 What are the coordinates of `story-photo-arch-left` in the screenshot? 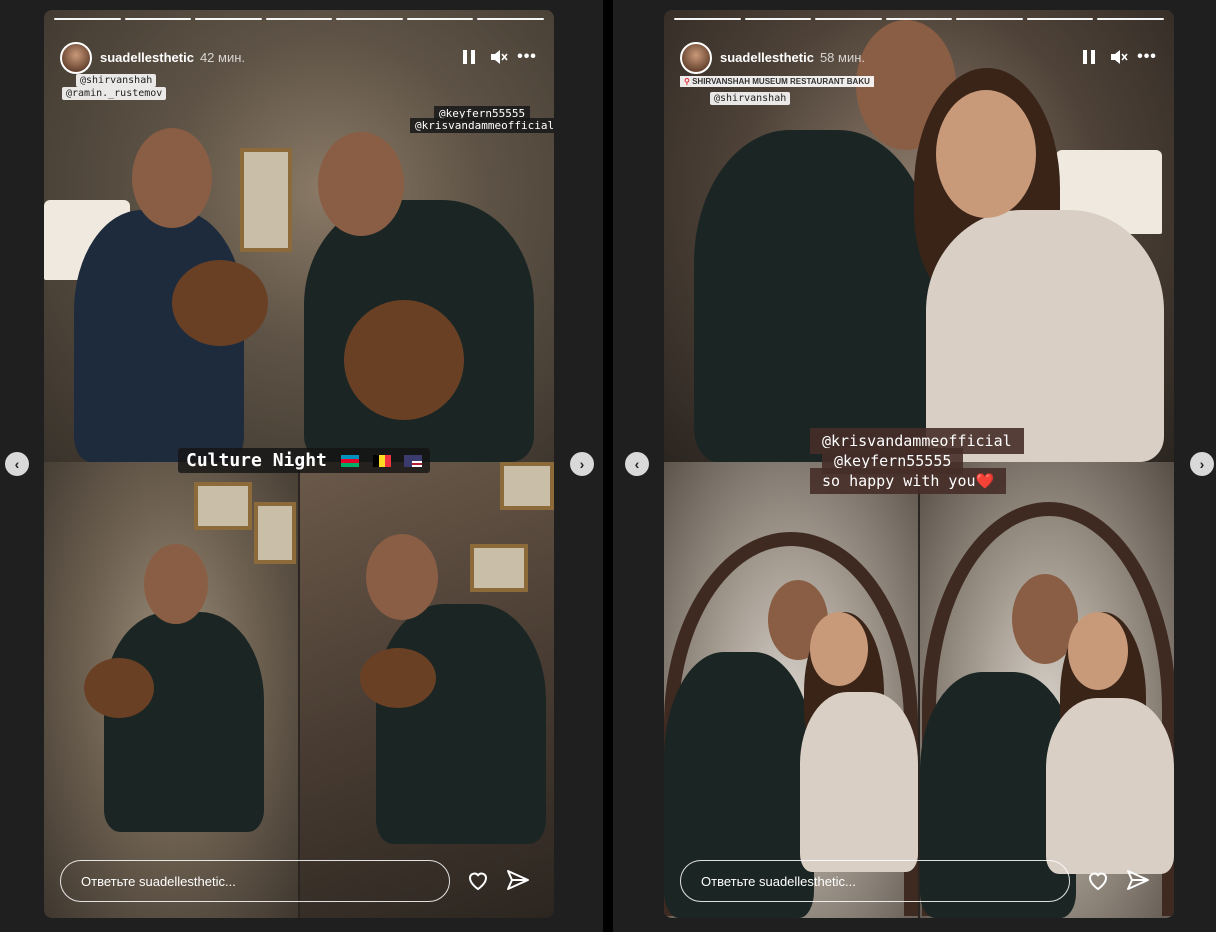 It's located at (791, 690).